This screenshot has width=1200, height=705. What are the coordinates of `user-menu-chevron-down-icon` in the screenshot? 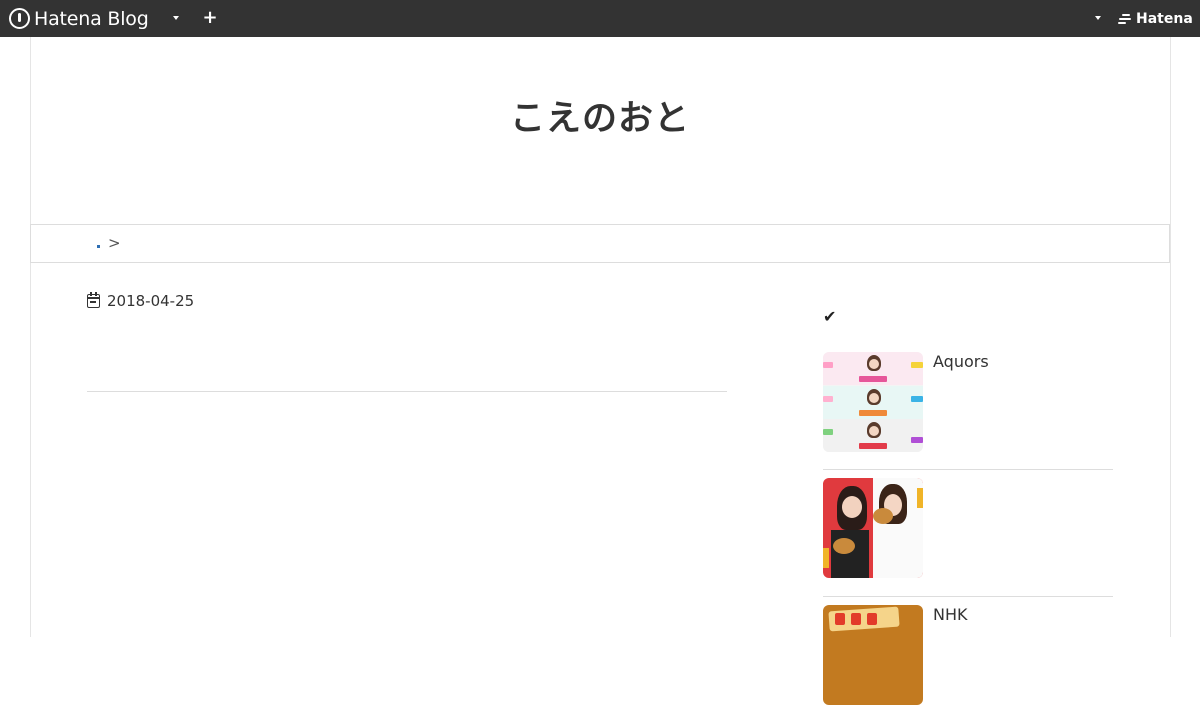 It's located at (1098, 18).